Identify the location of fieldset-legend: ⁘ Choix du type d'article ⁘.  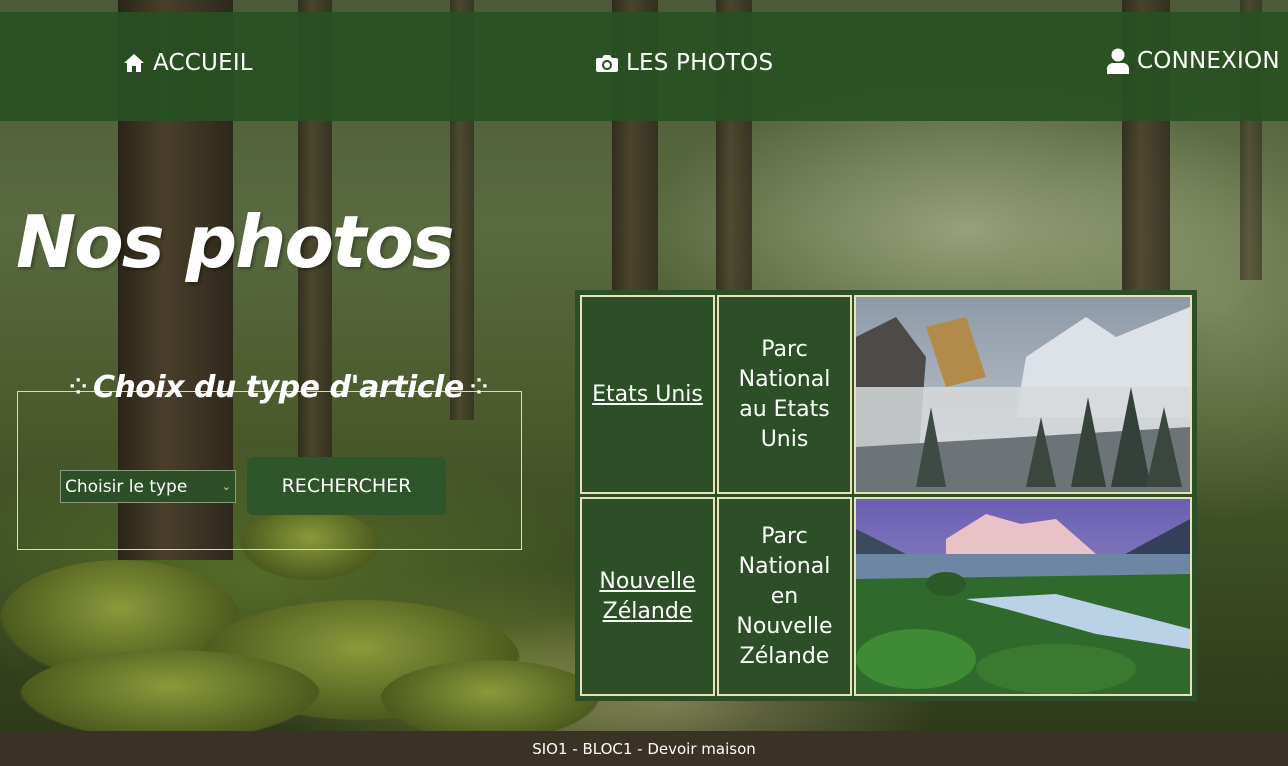
(278, 387).